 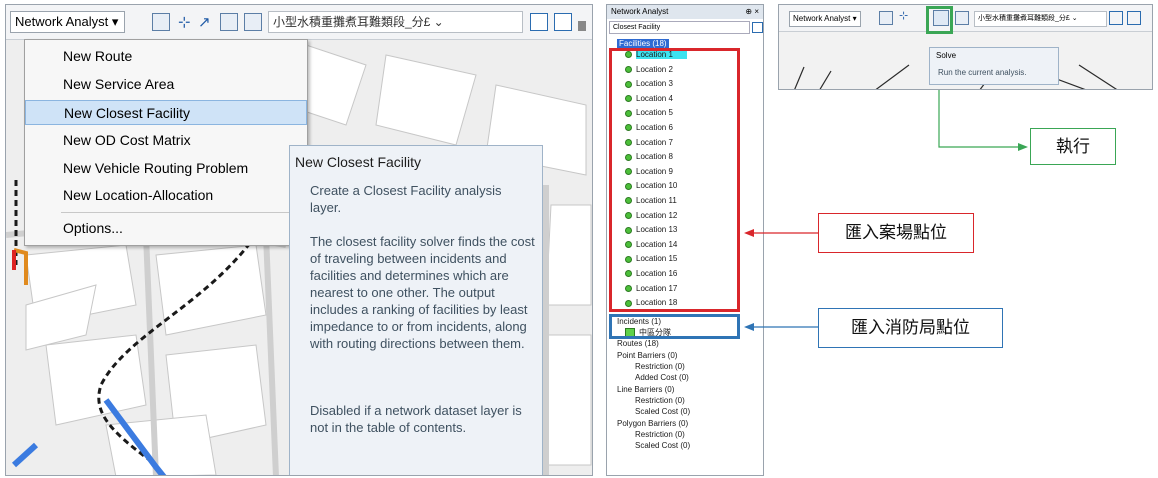 What do you see at coordinates (903, 15) in the screenshot?
I see `right-location-icon: ⊹` at bounding box center [903, 15].